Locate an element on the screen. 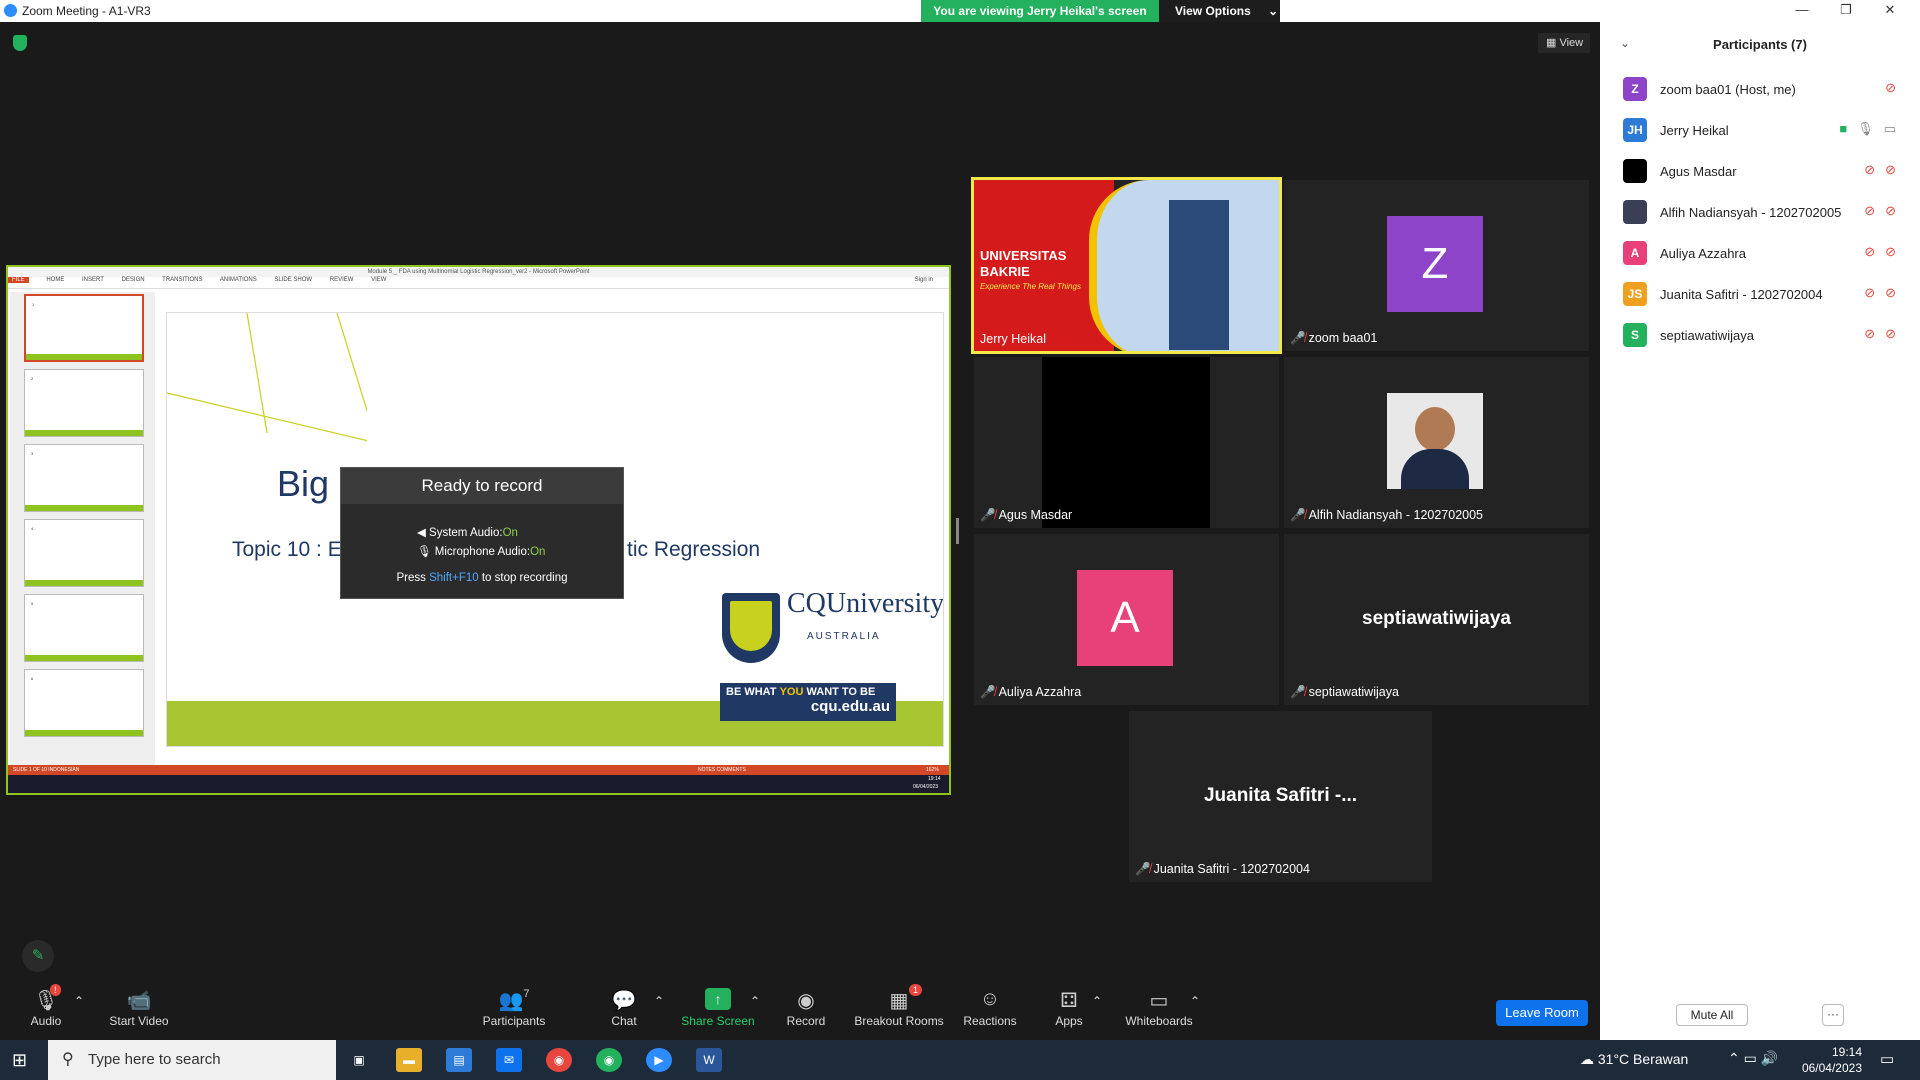 The width and height of the screenshot is (1920, 1080). video-tile-alfih: 🎤̸ Alfih Nadiansyah - 1202702005 is located at coordinates (1436, 442).